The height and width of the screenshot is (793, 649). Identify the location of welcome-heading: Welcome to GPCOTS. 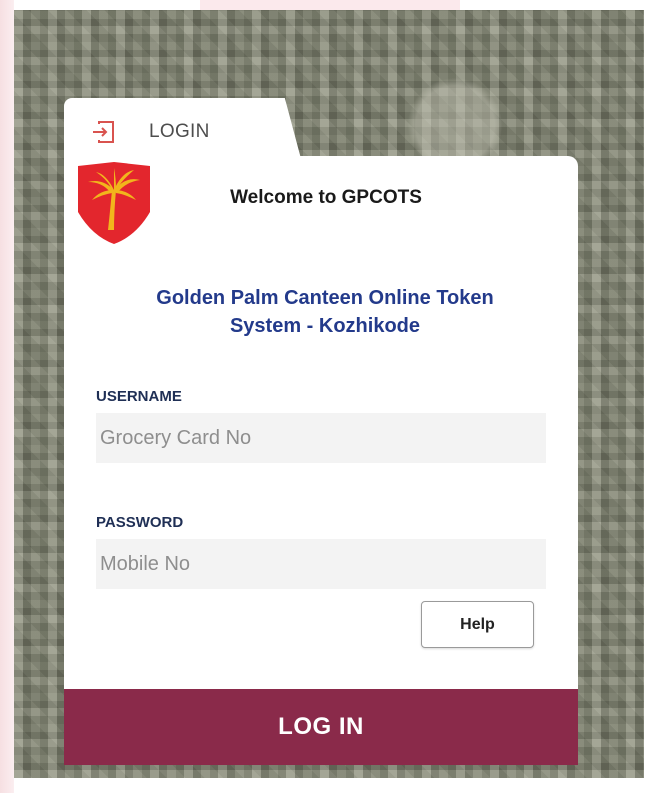
(326, 197).